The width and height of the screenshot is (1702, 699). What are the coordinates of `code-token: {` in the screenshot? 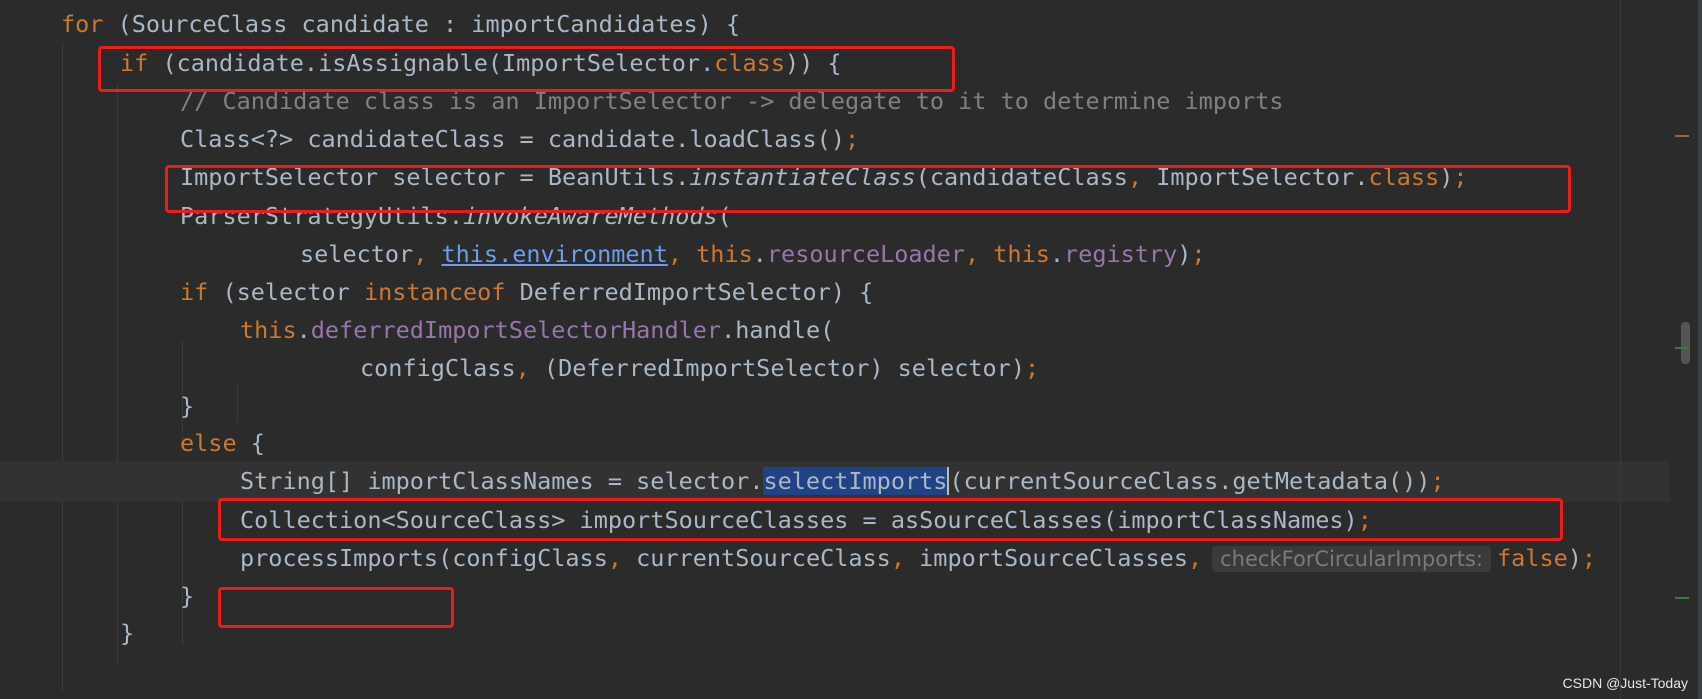 It's located at (250, 443).